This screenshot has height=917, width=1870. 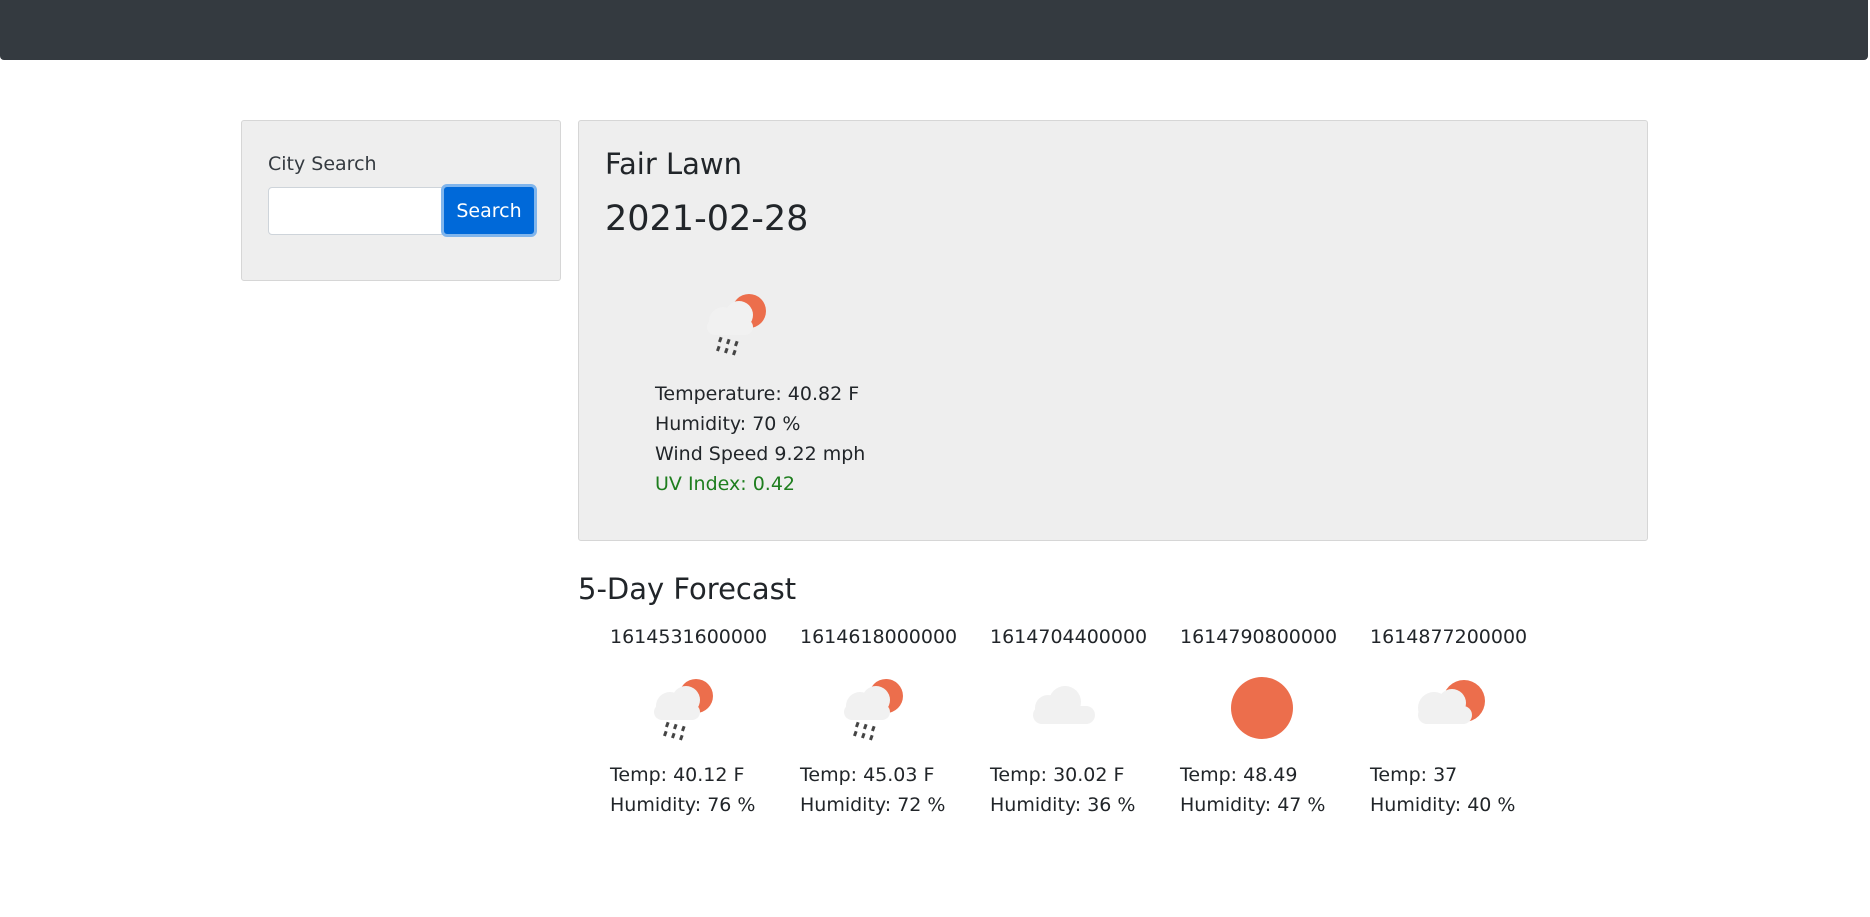 What do you see at coordinates (687, 589) in the screenshot?
I see `forecast-title: 5-Day Forecast` at bounding box center [687, 589].